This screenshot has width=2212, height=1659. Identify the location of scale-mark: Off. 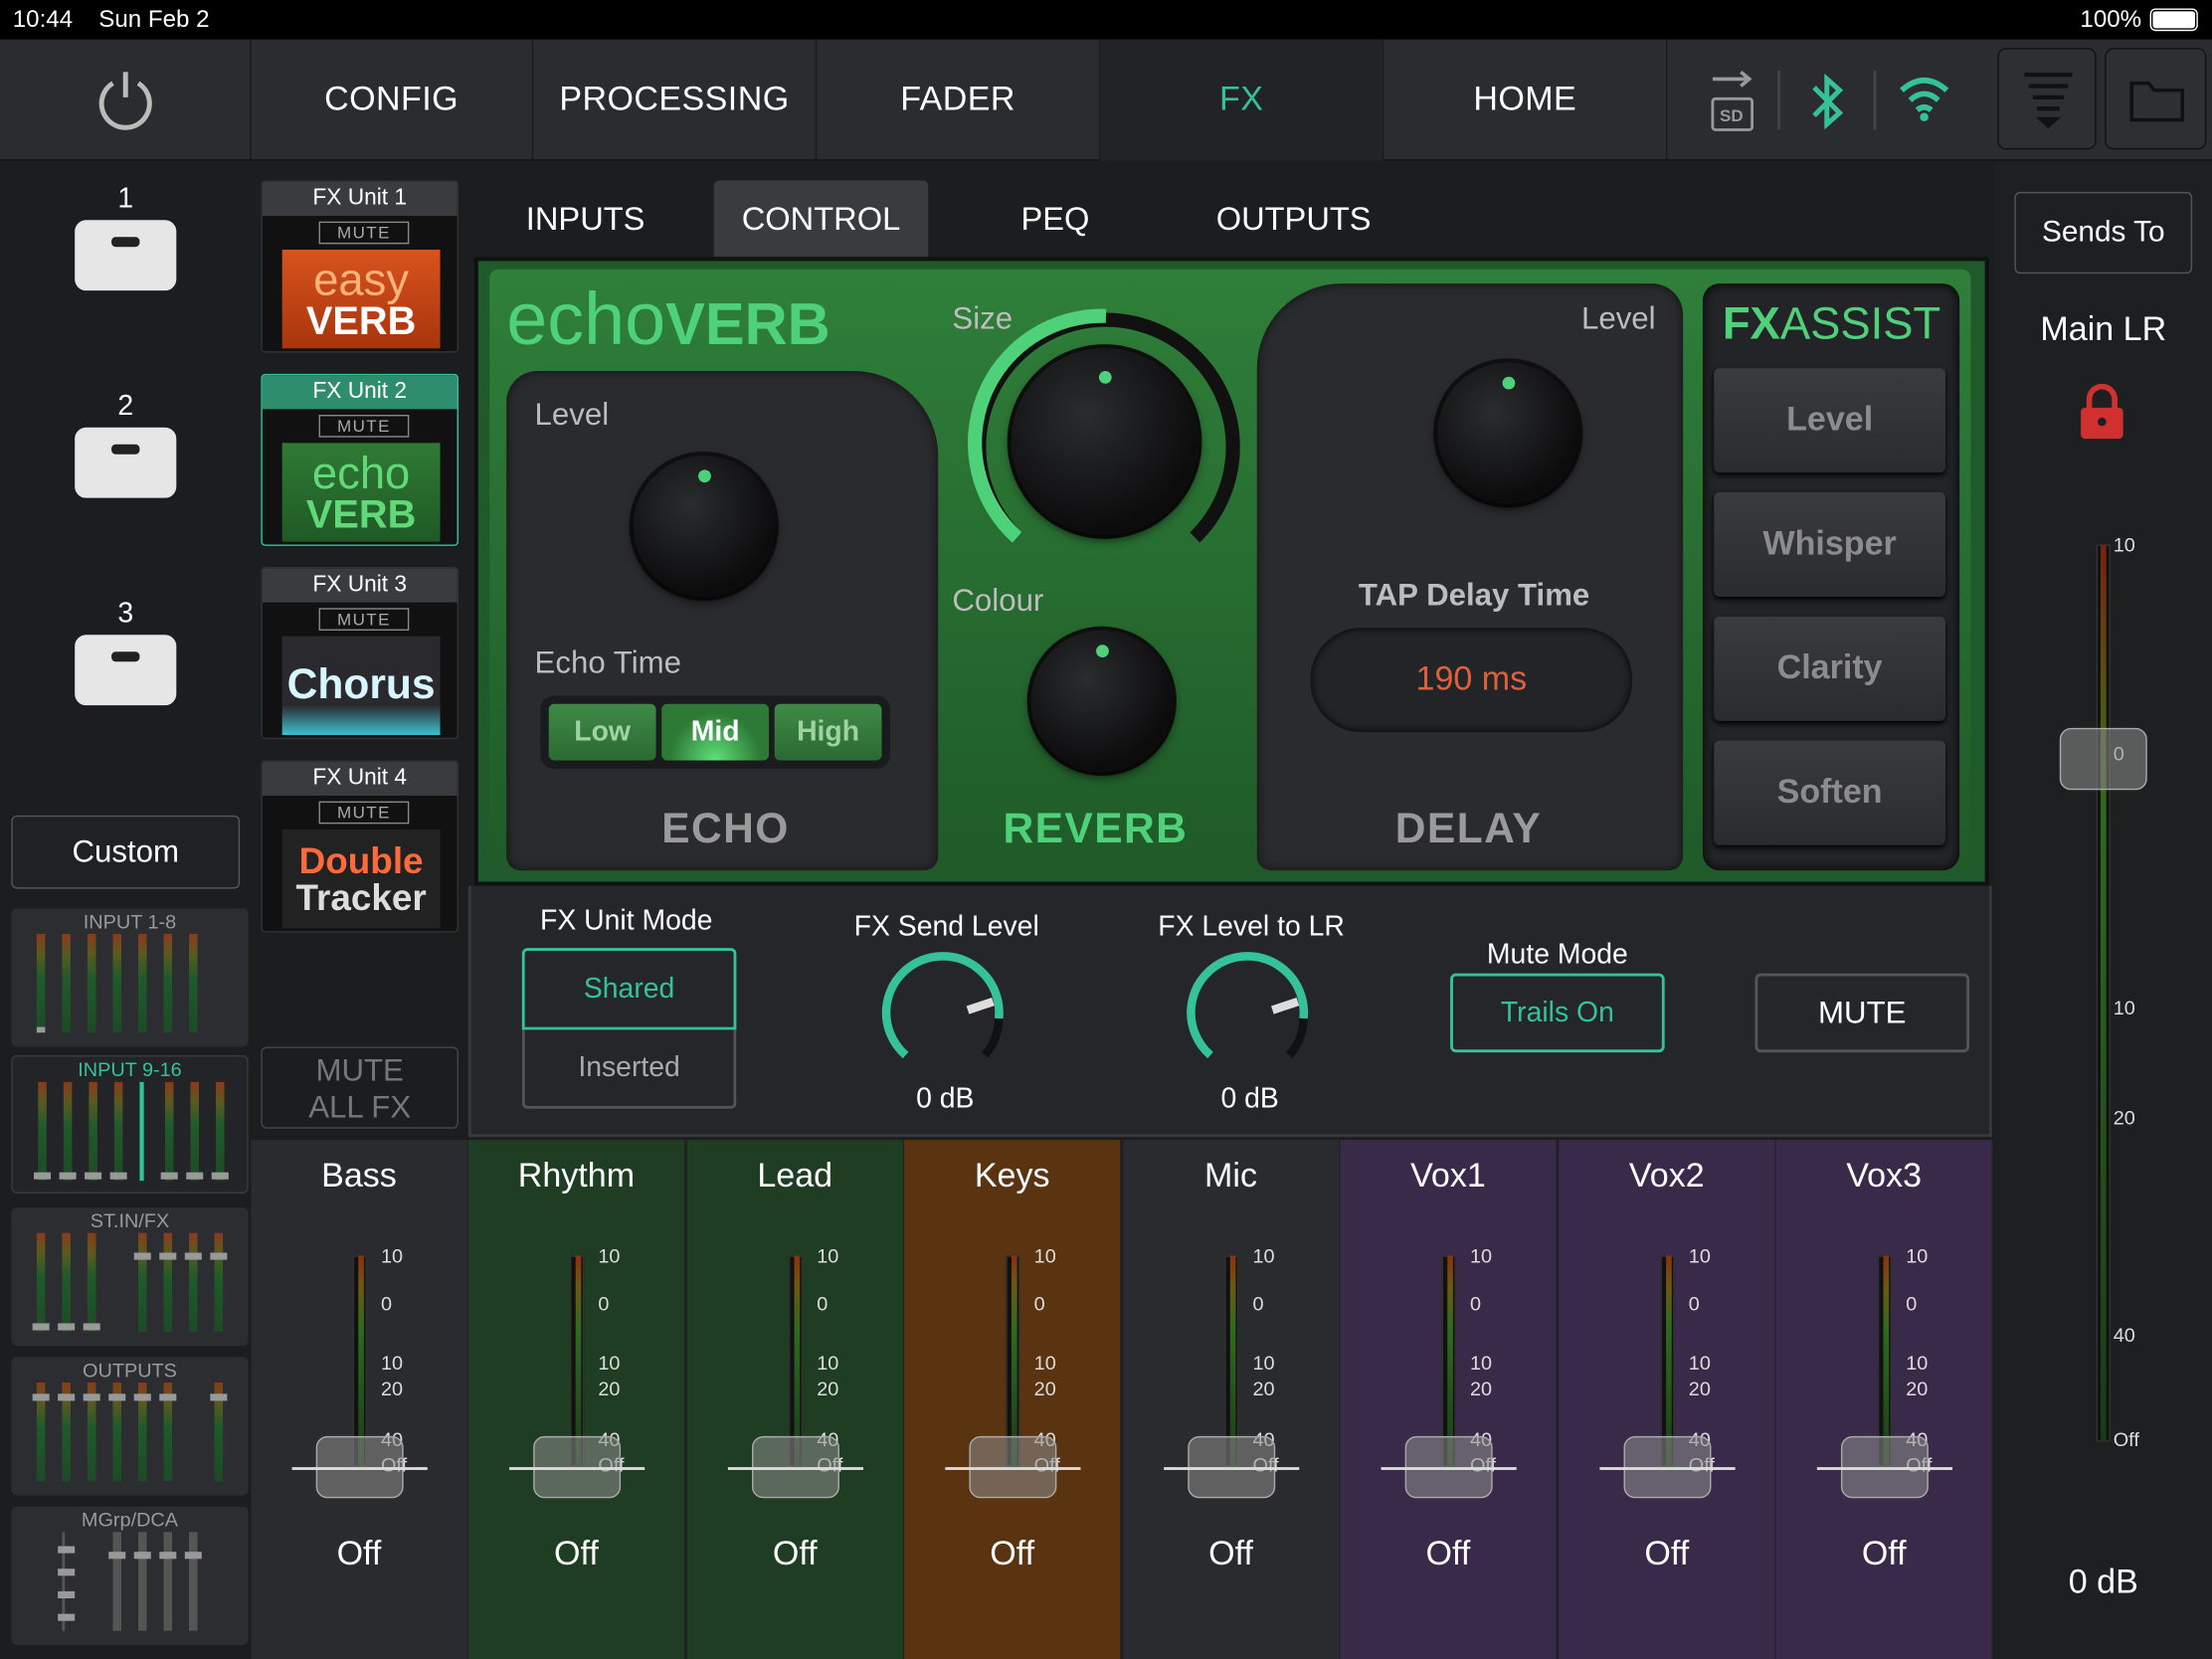
(2126, 1439).